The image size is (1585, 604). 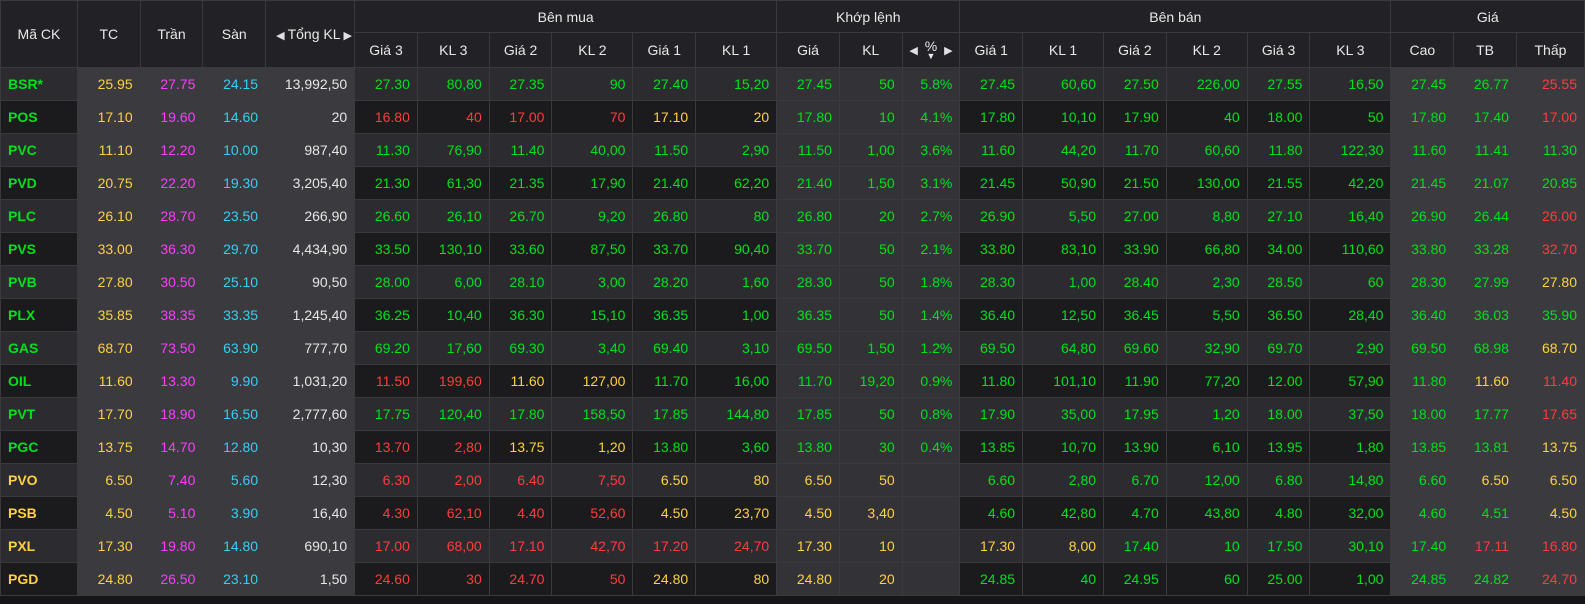 What do you see at coordinates (1135, 84) in the screenshot?
I see `sell-price2-cell: 27.50` at bounding box center [1135, 84].